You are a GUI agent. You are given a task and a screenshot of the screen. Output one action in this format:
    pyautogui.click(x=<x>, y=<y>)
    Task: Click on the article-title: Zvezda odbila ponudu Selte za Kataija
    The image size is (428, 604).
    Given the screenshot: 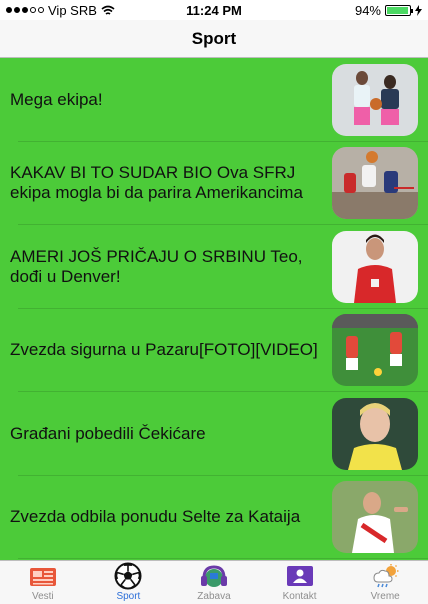 What is the action you would take?
    pyautogui.click(x=155, y=517)
    